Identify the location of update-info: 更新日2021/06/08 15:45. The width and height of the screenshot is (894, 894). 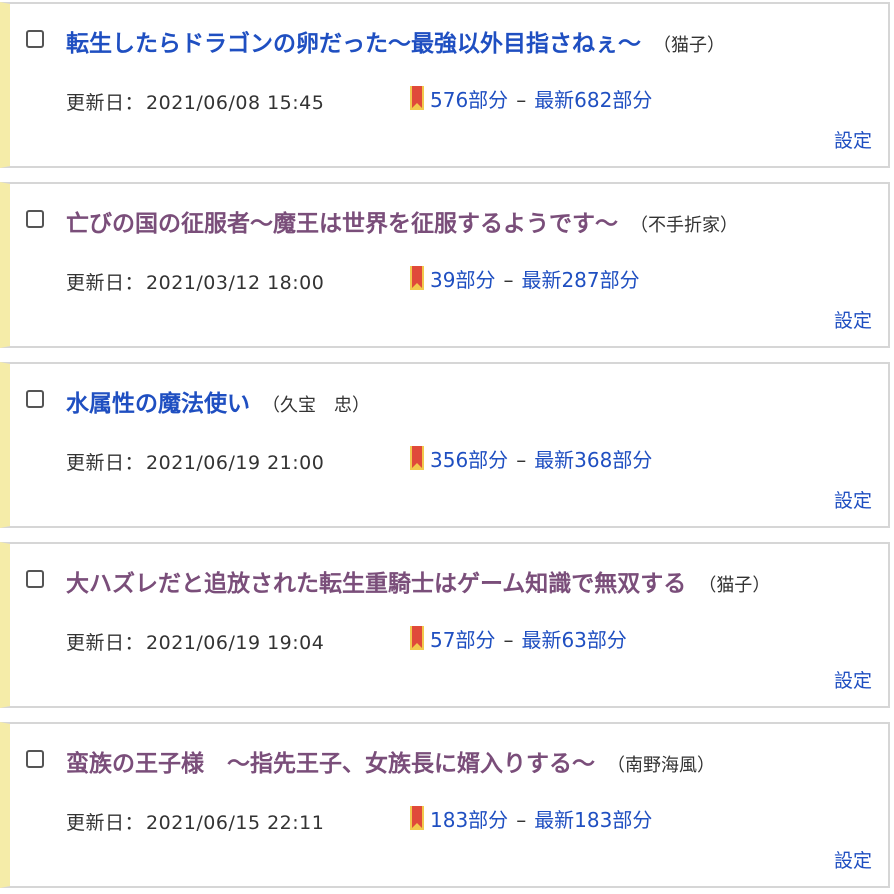
(195, 101).